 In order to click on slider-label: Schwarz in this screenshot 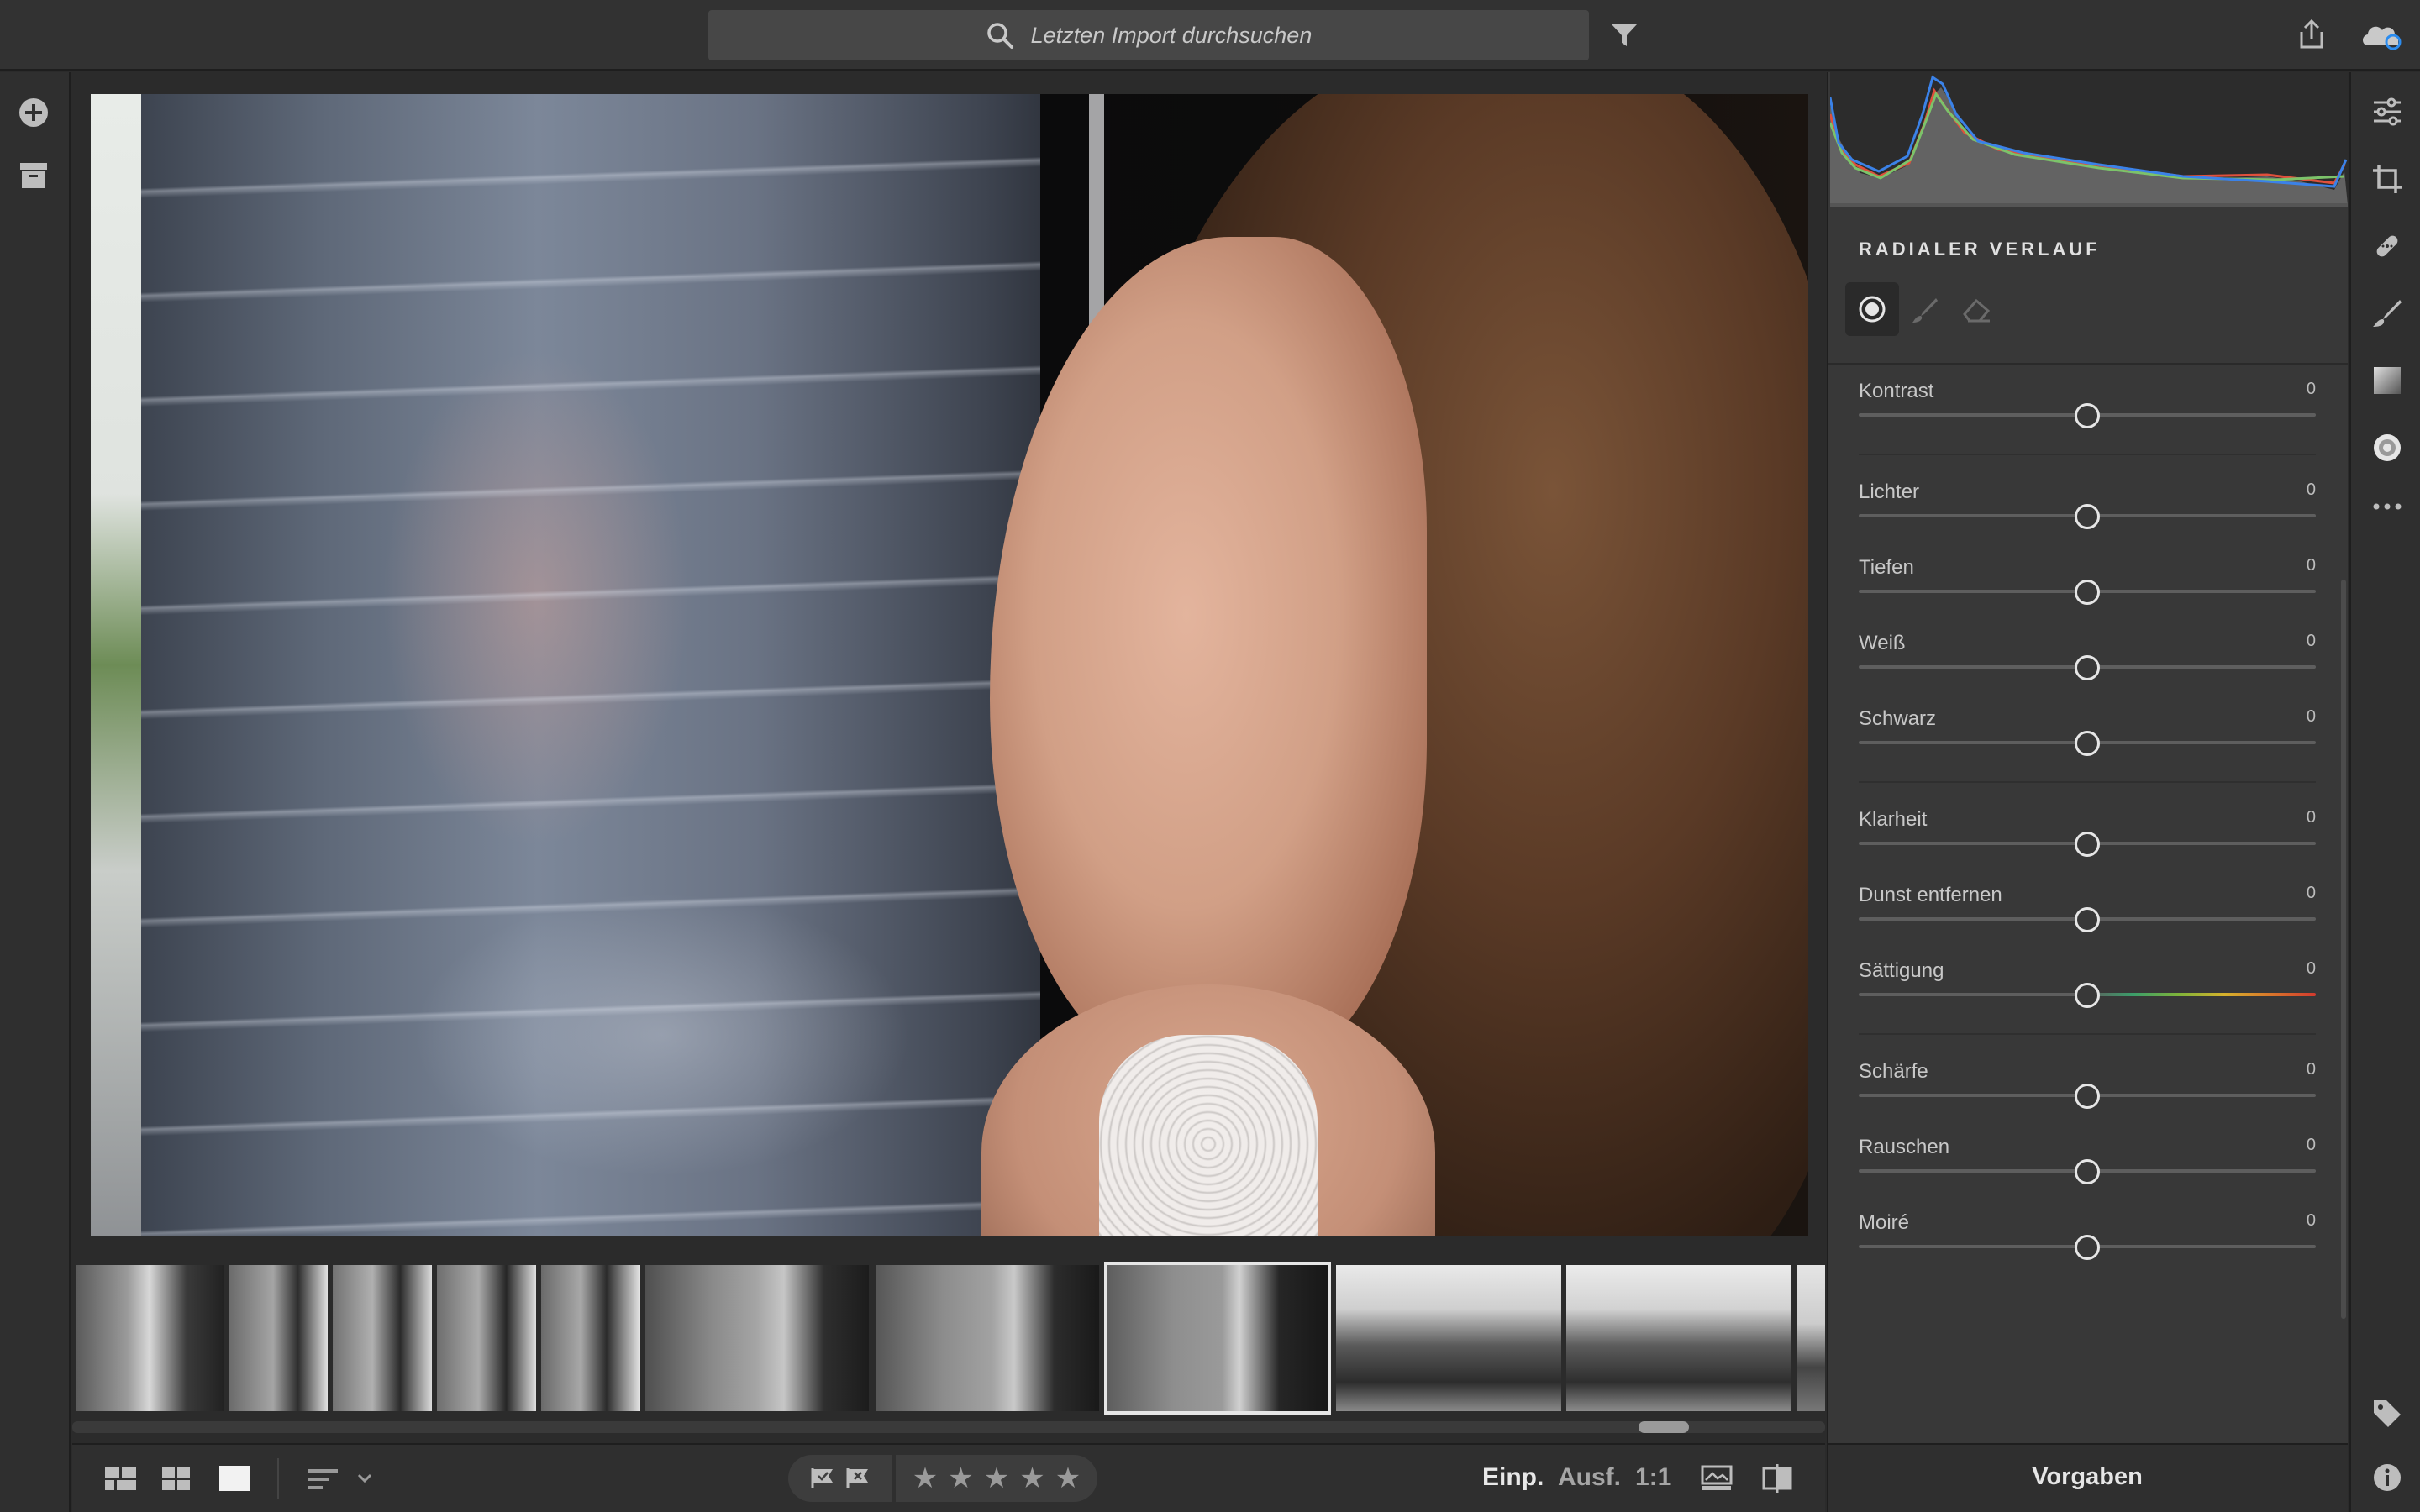, I will do `click(1898, 718)`.